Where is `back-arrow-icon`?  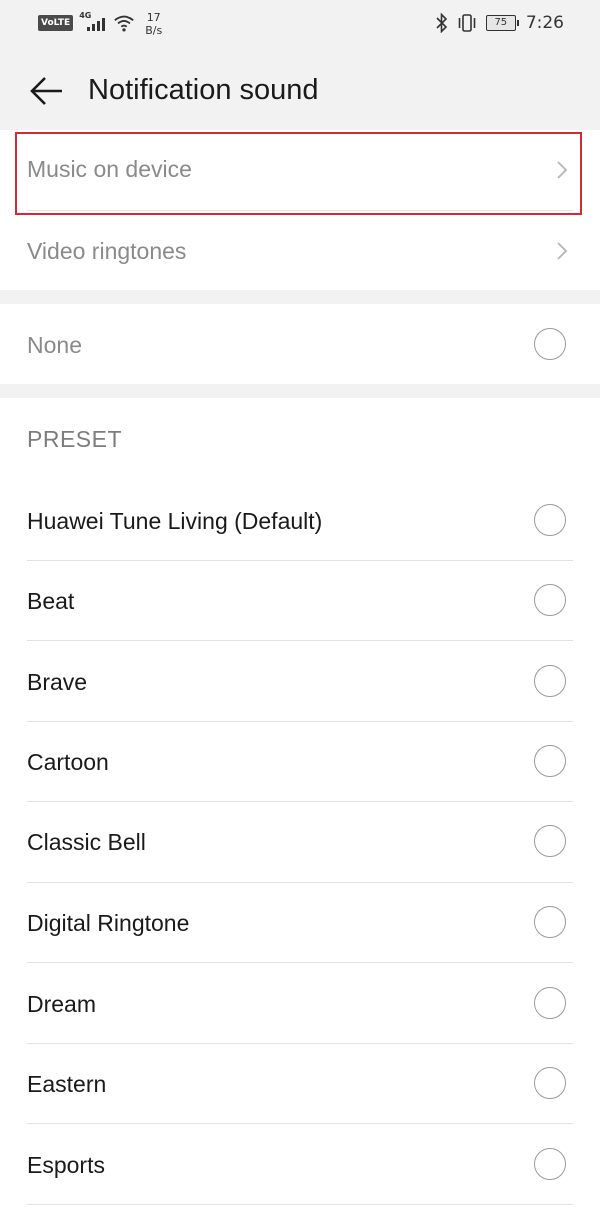
back-arrow-icon is located at coordinates (47, 91).